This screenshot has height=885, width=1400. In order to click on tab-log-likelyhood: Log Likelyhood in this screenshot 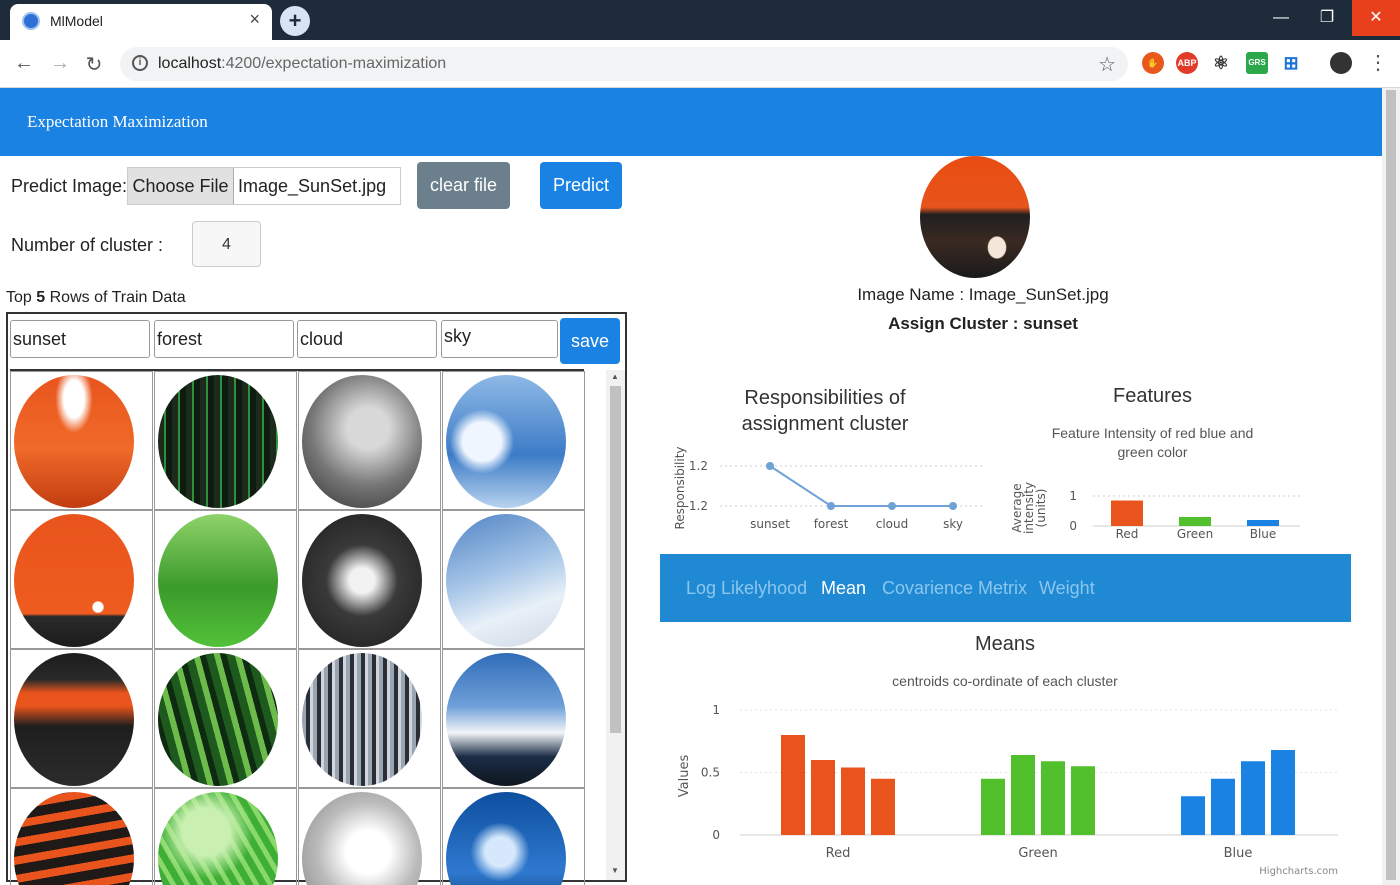, I will do `click(746, 588)`.